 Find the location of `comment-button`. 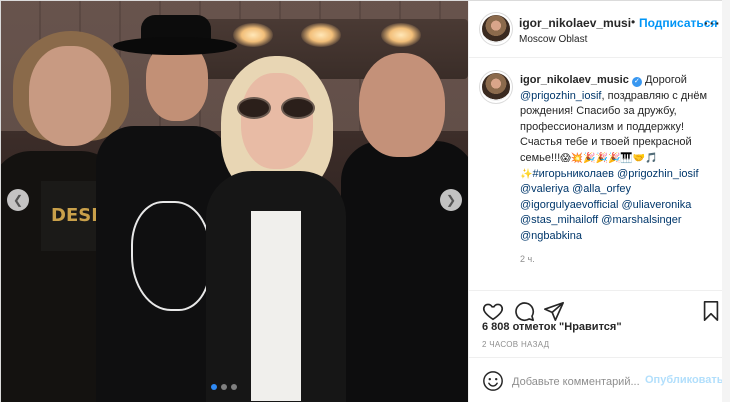

comment-button is located at coordinates (524, 311).